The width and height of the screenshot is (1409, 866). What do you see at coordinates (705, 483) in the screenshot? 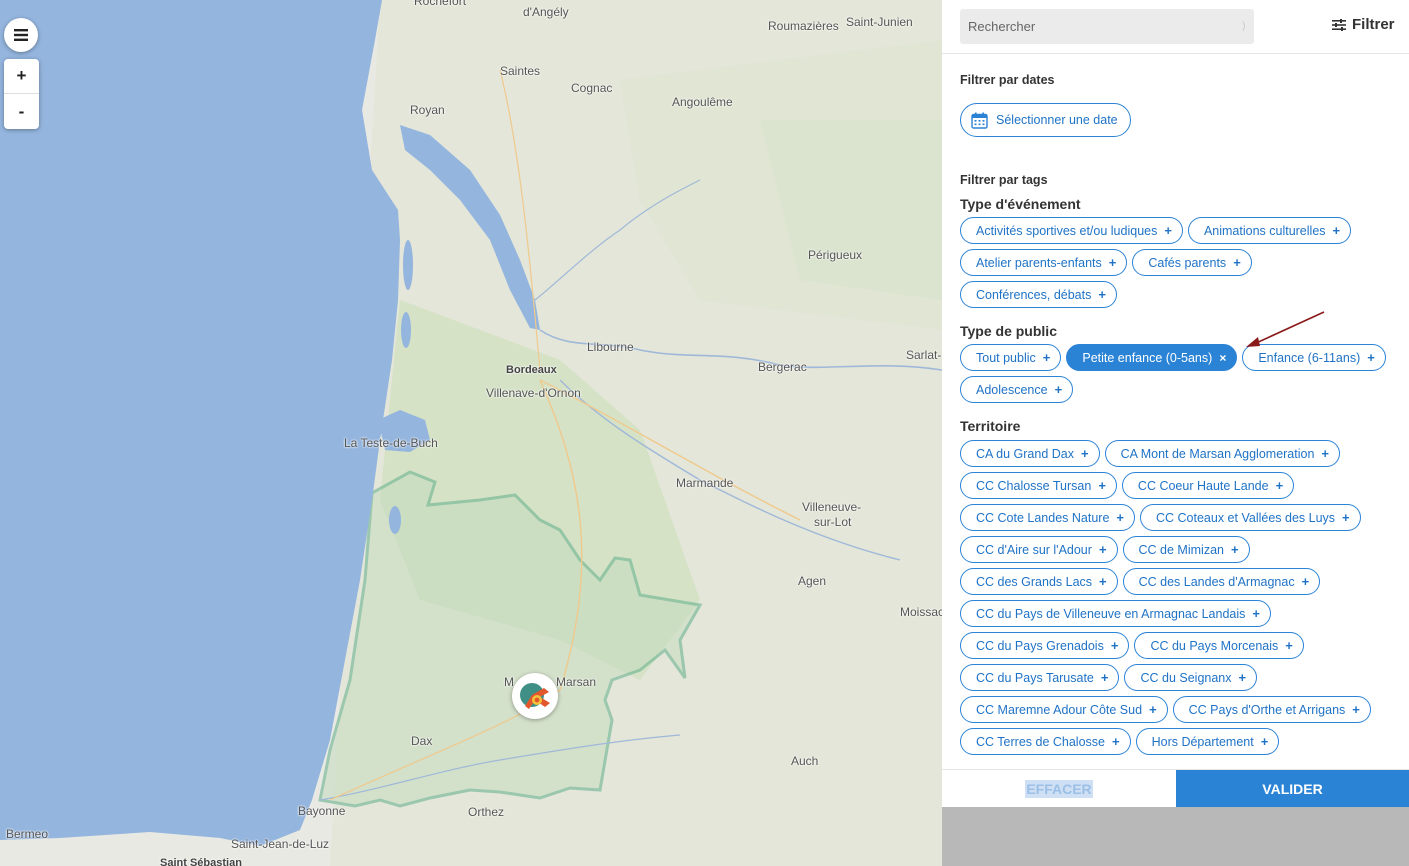
I see `map-label-marmande: Marmande` at bounding box center [705, 483].